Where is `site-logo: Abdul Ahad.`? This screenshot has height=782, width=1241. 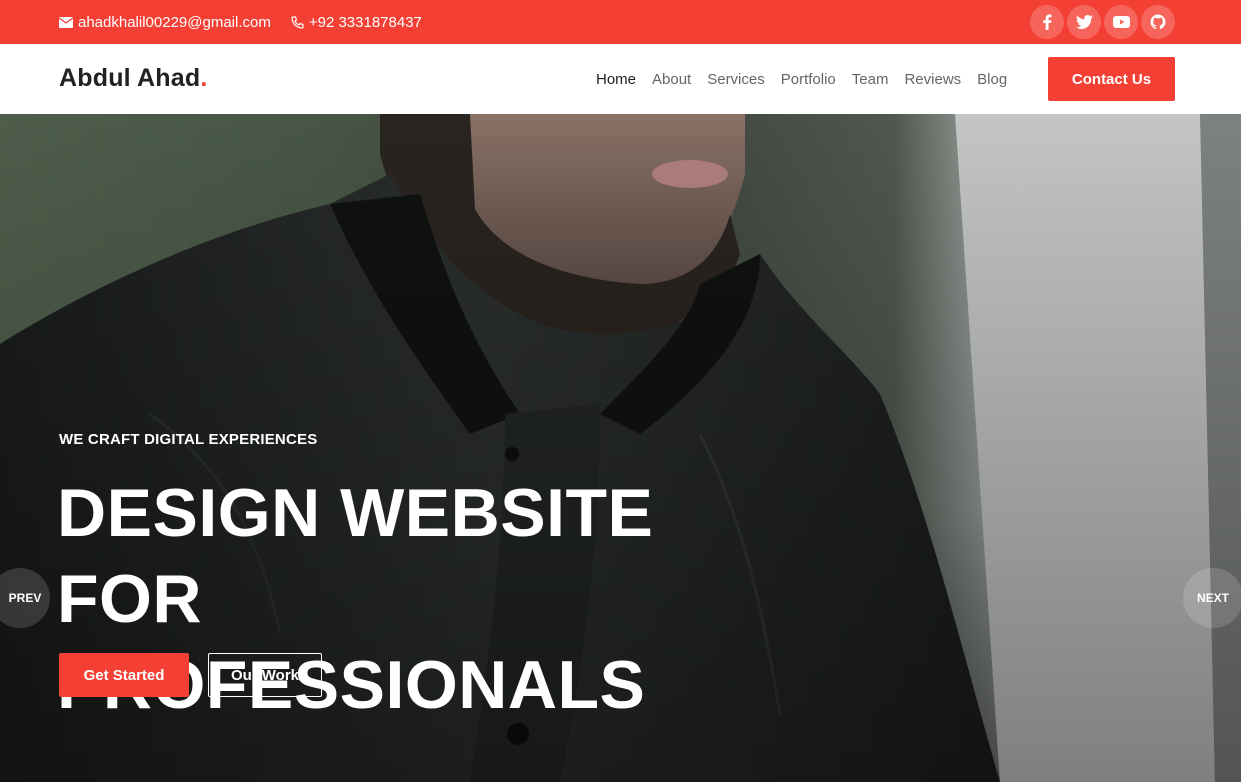 site-logo: Abdul Ahad. is located at coordinates (133, 78).